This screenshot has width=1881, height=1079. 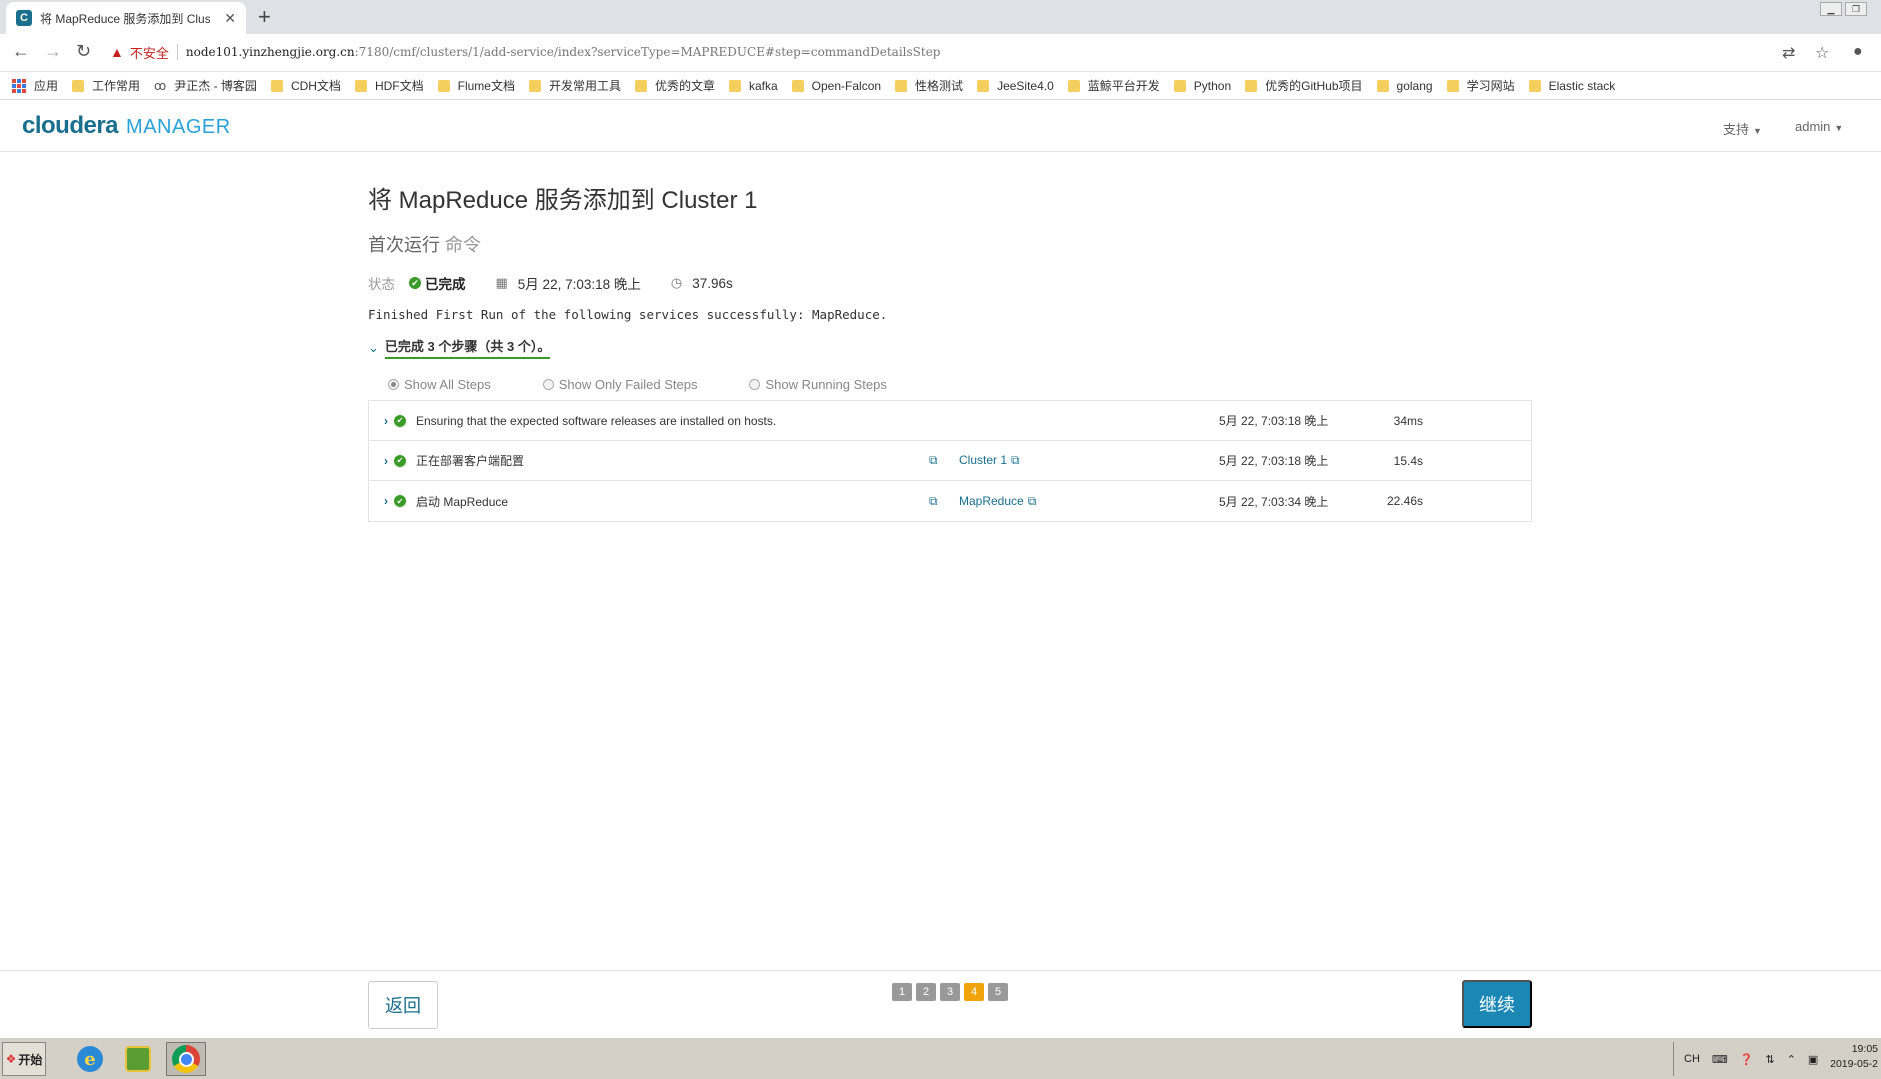 What do you see at coordinates (205, 85) in the screenshot?
I see `bookmark-link: ꝏ 尹正杰 - 博客园` at bounding box center [205, 85].